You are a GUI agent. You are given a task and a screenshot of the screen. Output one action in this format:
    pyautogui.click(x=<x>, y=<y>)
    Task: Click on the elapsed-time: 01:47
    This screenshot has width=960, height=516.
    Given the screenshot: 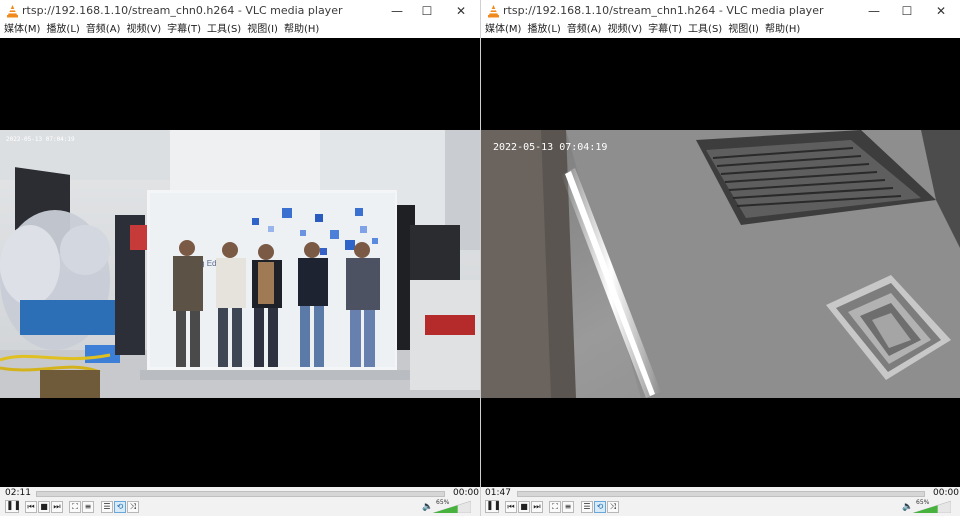 What is the action you would take?
    pyautogui.click(x=498, y=493)
    